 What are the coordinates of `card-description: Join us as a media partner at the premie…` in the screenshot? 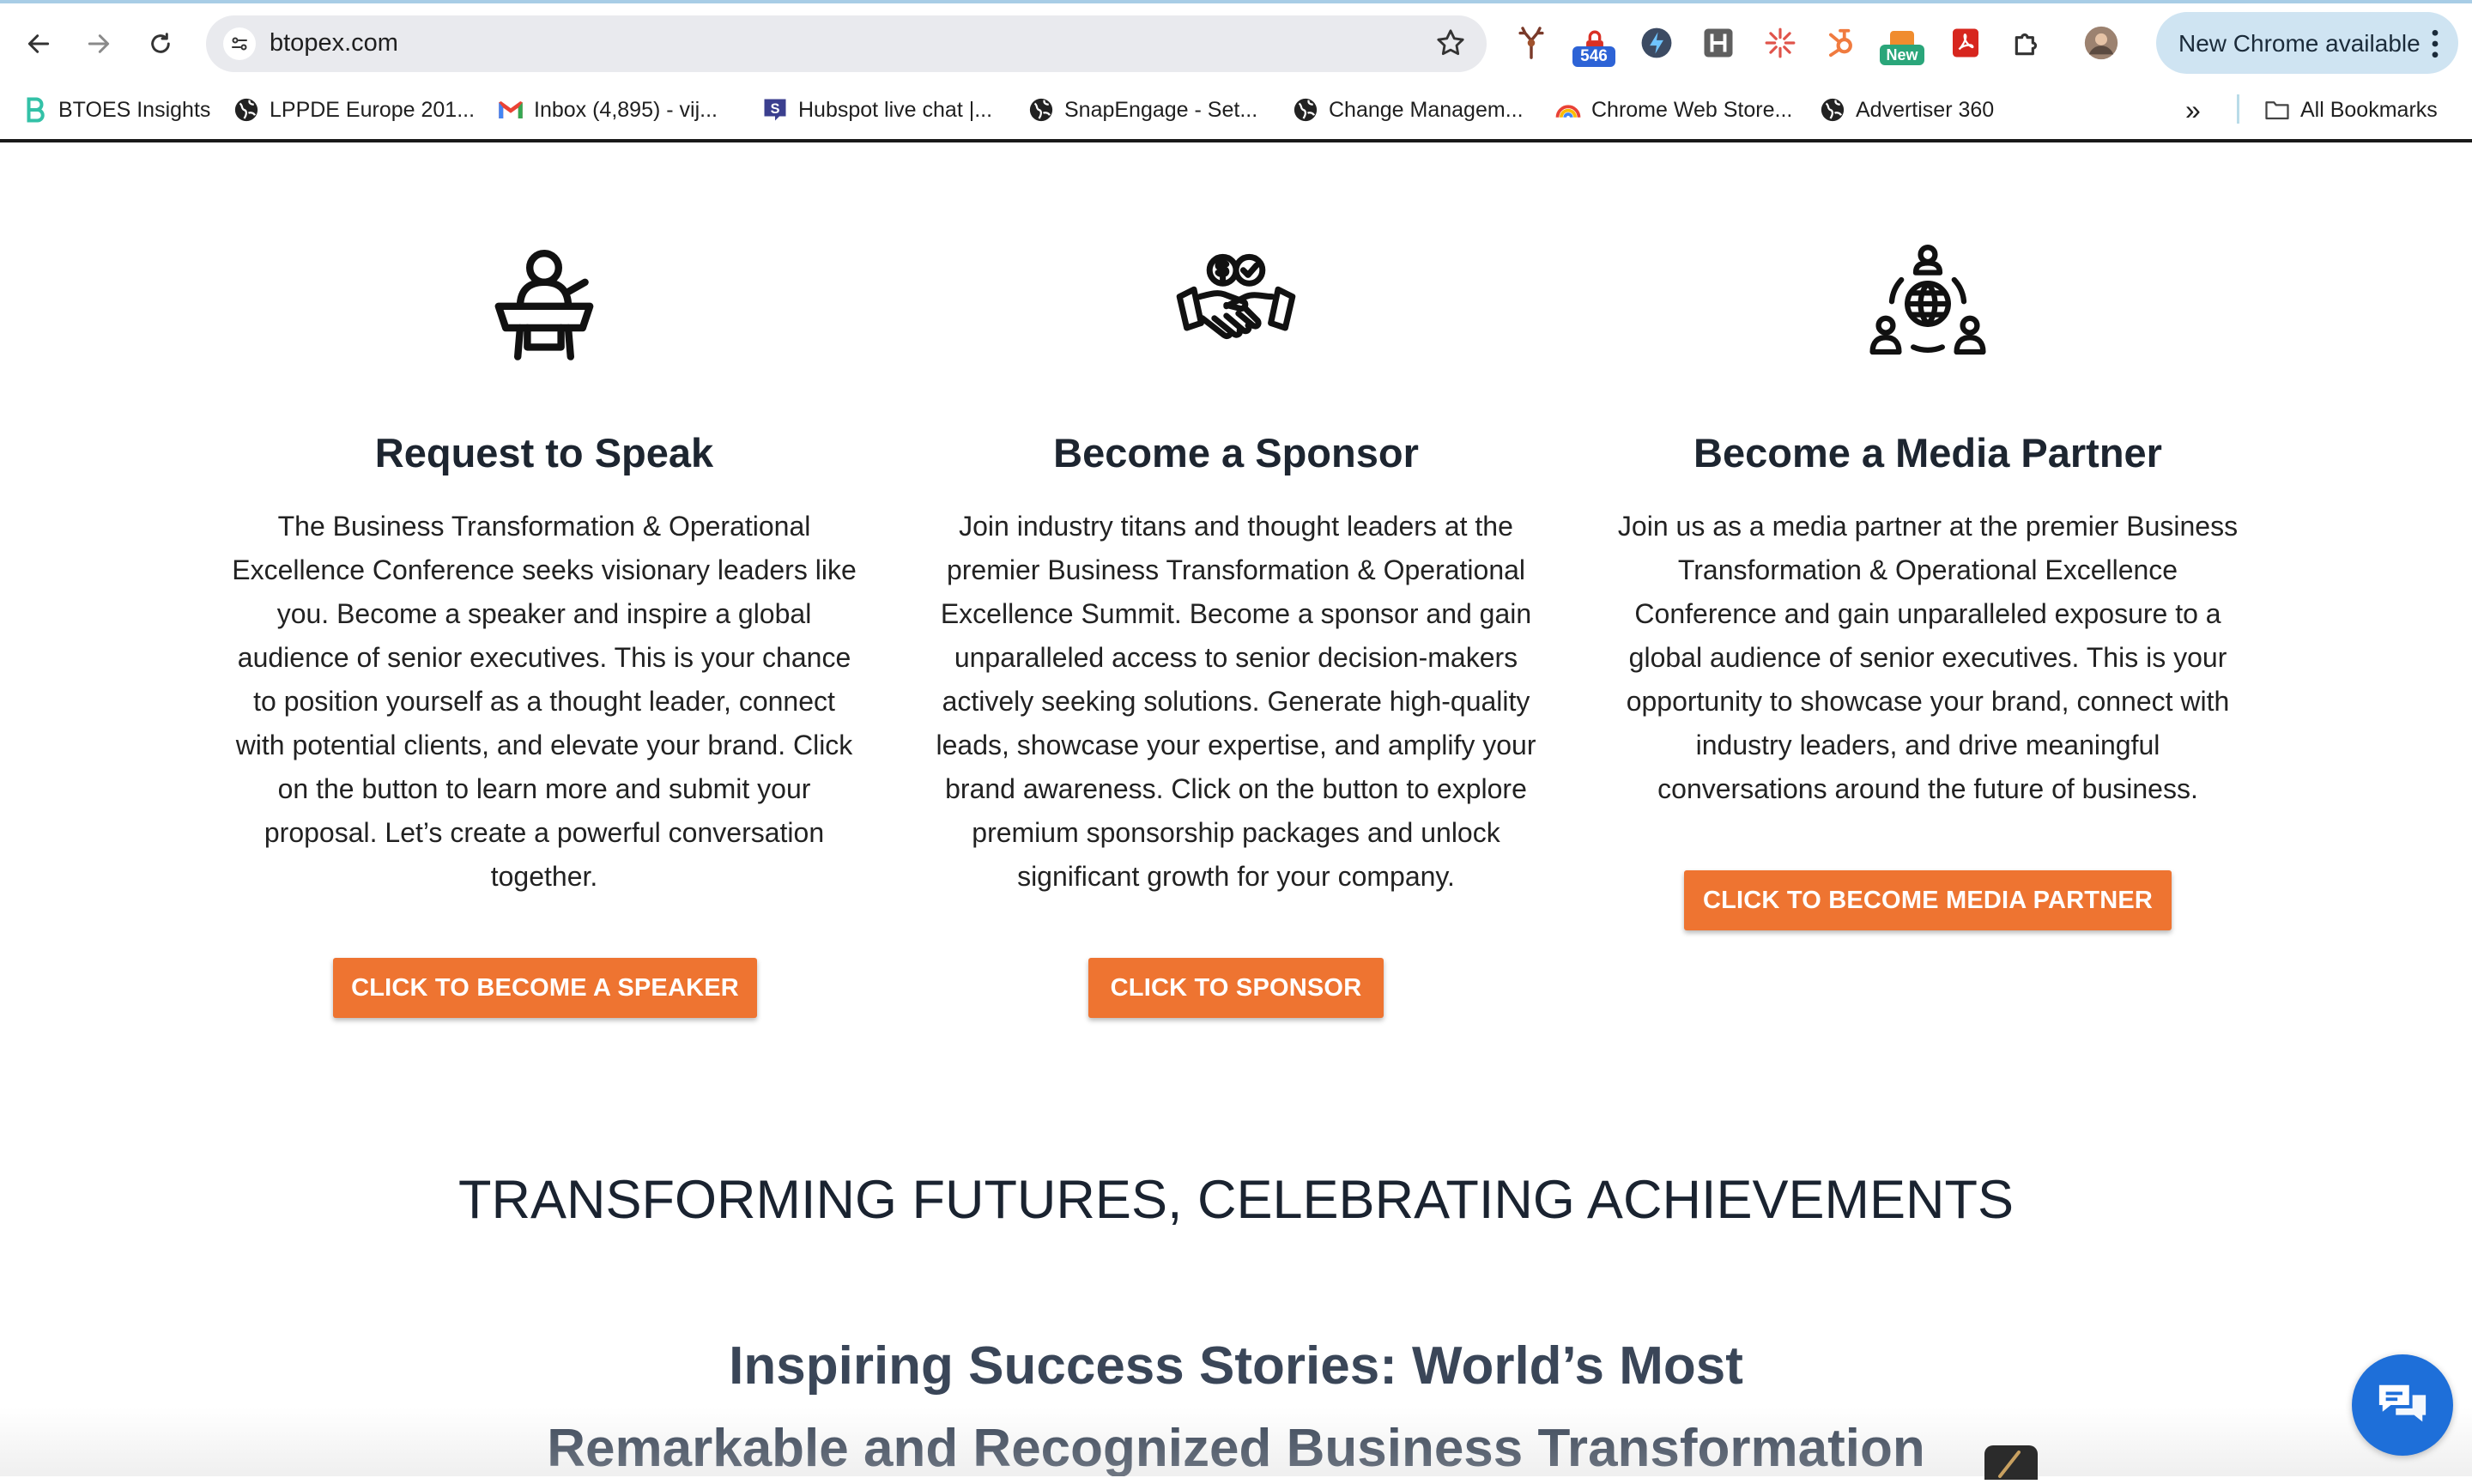 It's located at (1928, 657).